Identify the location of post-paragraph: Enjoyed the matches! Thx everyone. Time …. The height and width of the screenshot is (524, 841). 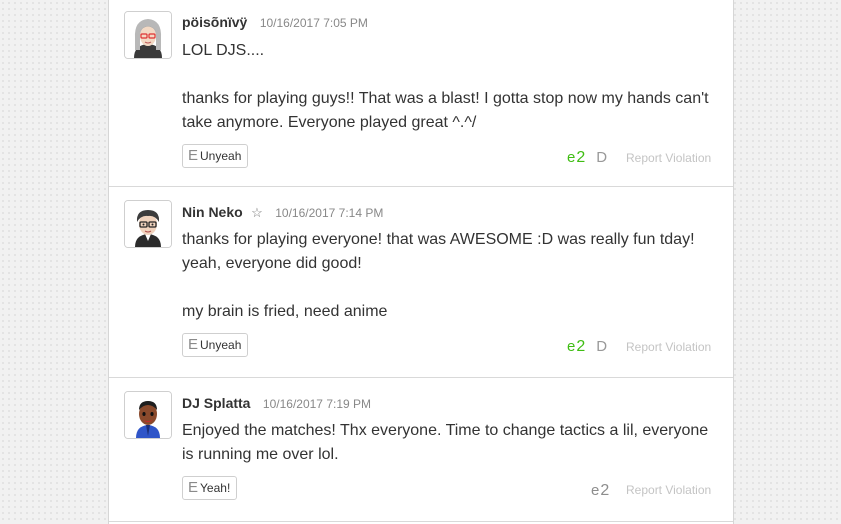
(445, 442).